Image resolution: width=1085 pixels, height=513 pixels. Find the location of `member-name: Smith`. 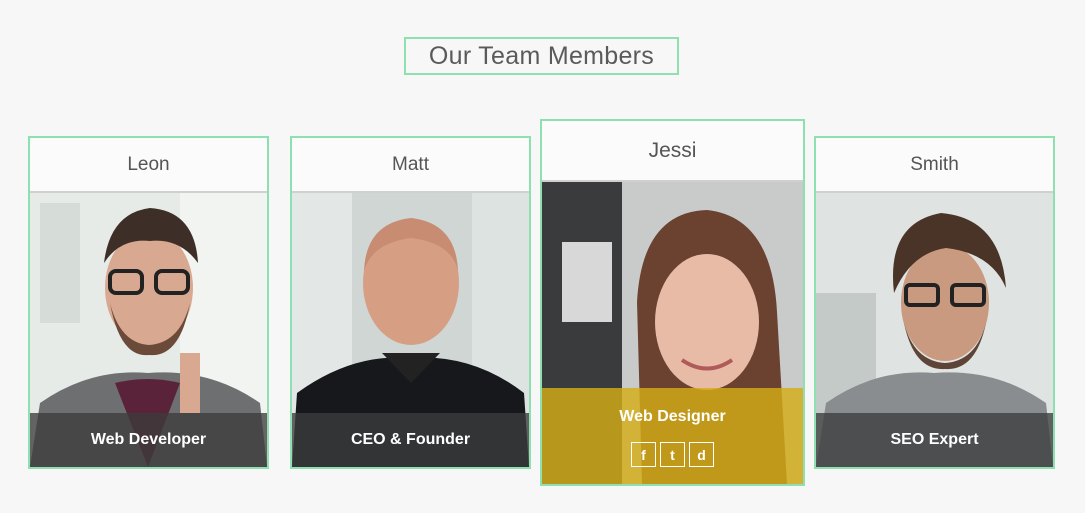

member-name: Smith is located at coordinates (934, 165).